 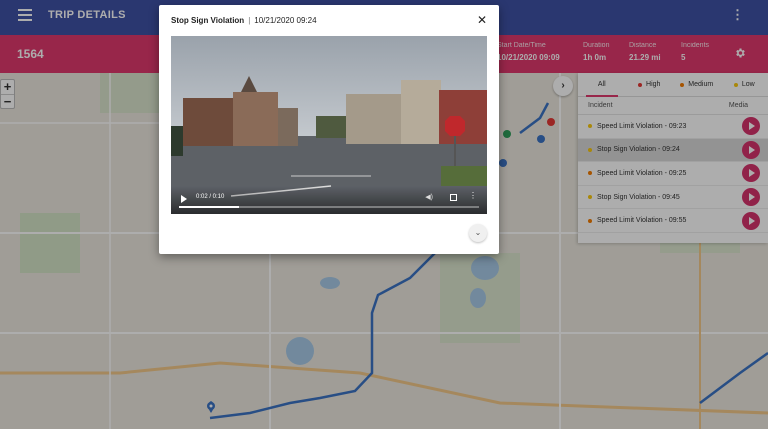 I want to click on chevron-down-icon: ⌄, so click(x=478, y=233).